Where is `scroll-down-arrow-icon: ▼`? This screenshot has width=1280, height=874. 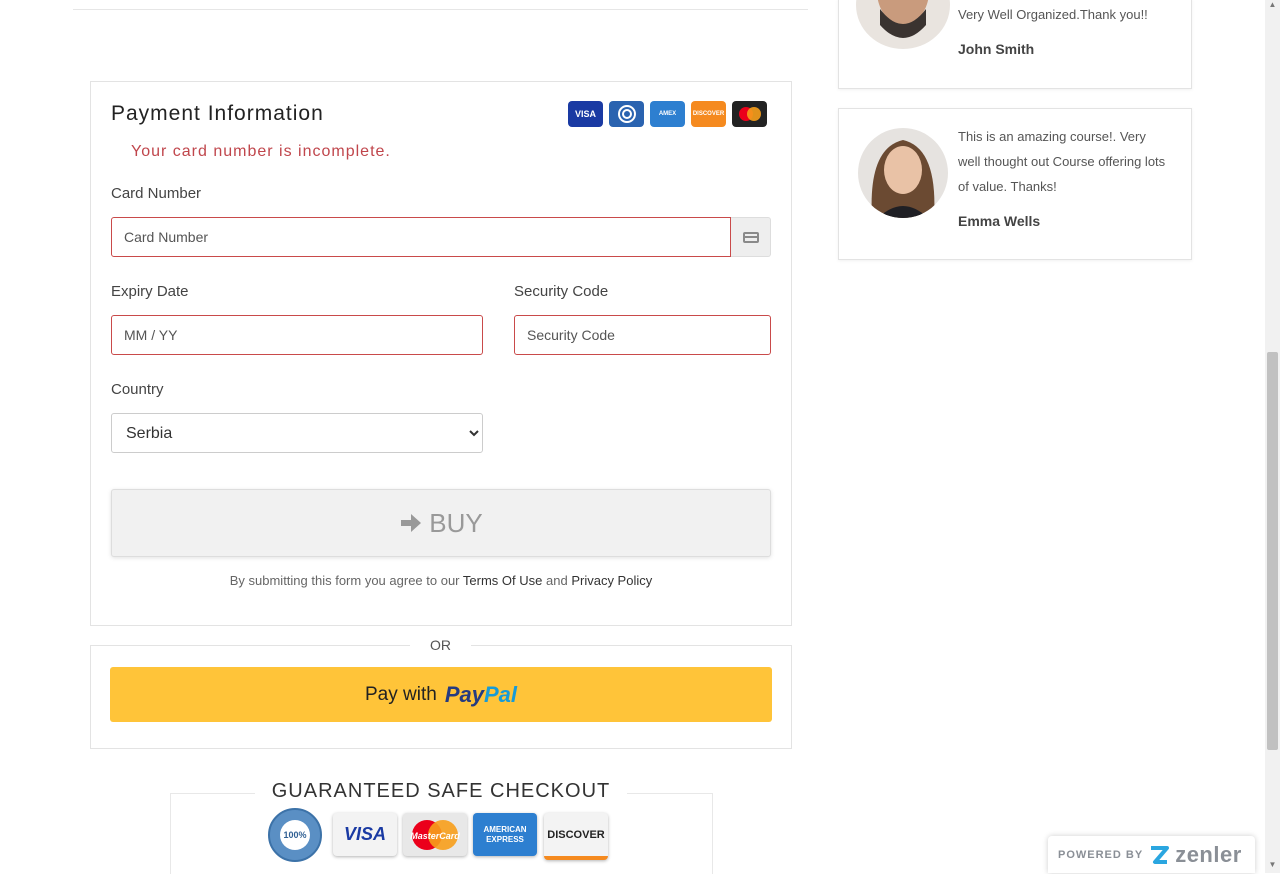
scroll-down-arrow-icon: ▼ is located at coordinates (1272, 864).